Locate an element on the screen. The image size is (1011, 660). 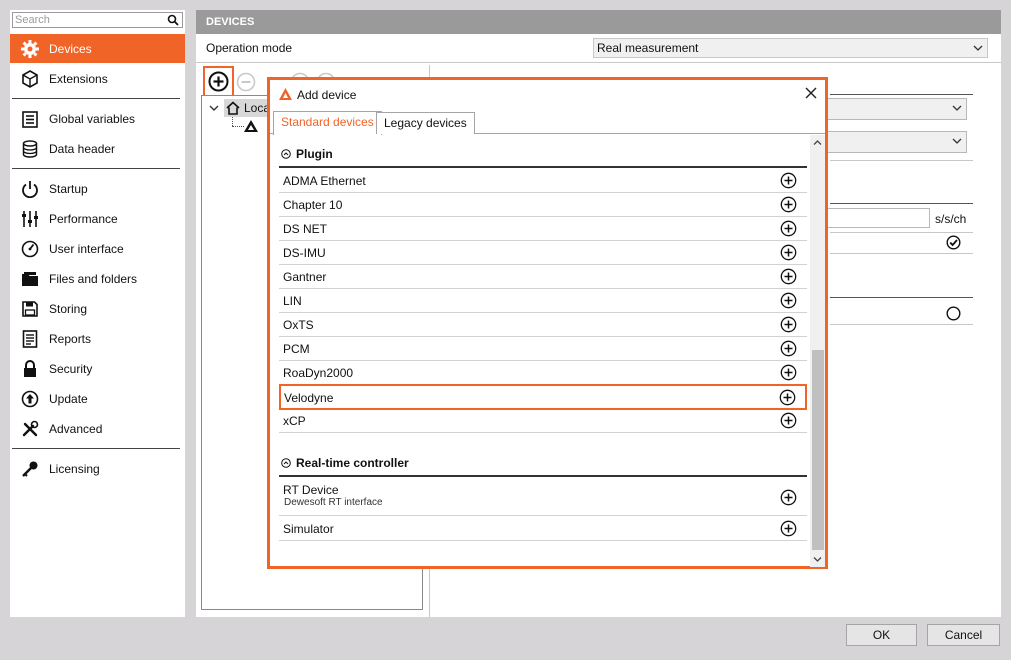
sidebar-item-reports: Reports is located at coordinates (97, 338).